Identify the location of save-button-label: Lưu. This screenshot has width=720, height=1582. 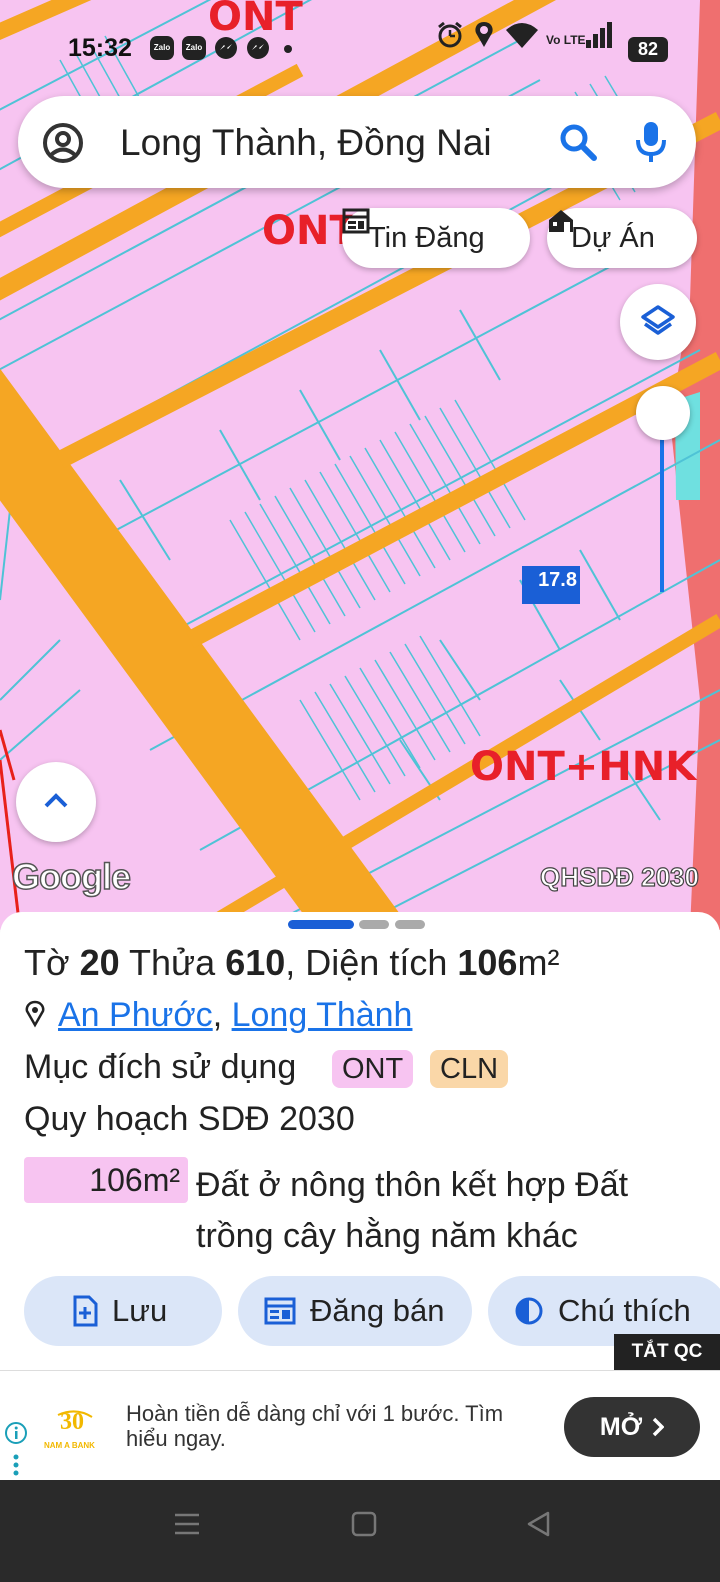
(140, 1310).